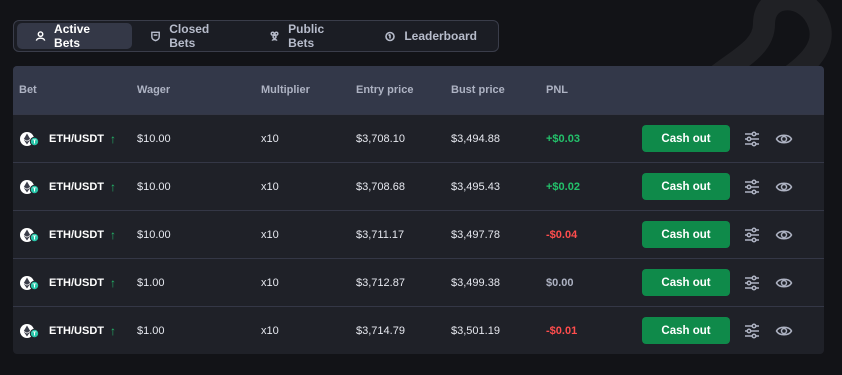 The height and width of the screenshot is (375, 842). What do you see at coordinates (40, 36) in the screenshot?
I see `user-icon` at bounding box center [40, 36].